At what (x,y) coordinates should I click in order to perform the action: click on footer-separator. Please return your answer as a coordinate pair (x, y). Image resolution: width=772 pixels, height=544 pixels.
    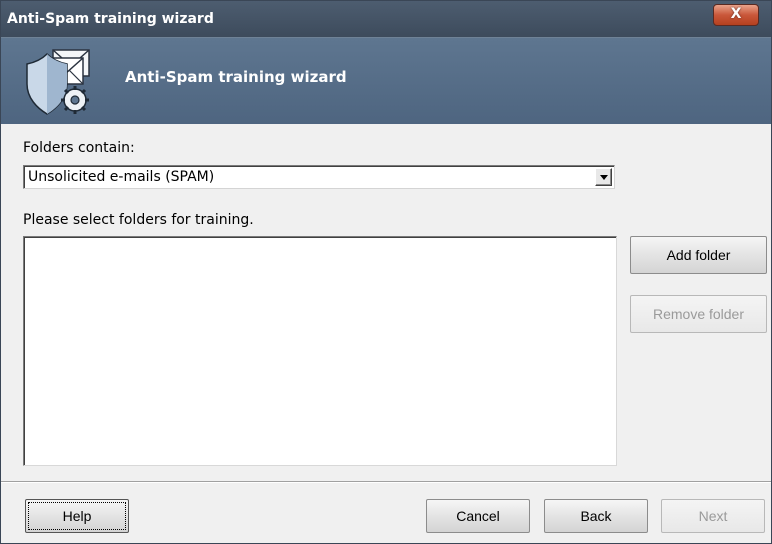
    Looking at the image, I should click on (386, 482).